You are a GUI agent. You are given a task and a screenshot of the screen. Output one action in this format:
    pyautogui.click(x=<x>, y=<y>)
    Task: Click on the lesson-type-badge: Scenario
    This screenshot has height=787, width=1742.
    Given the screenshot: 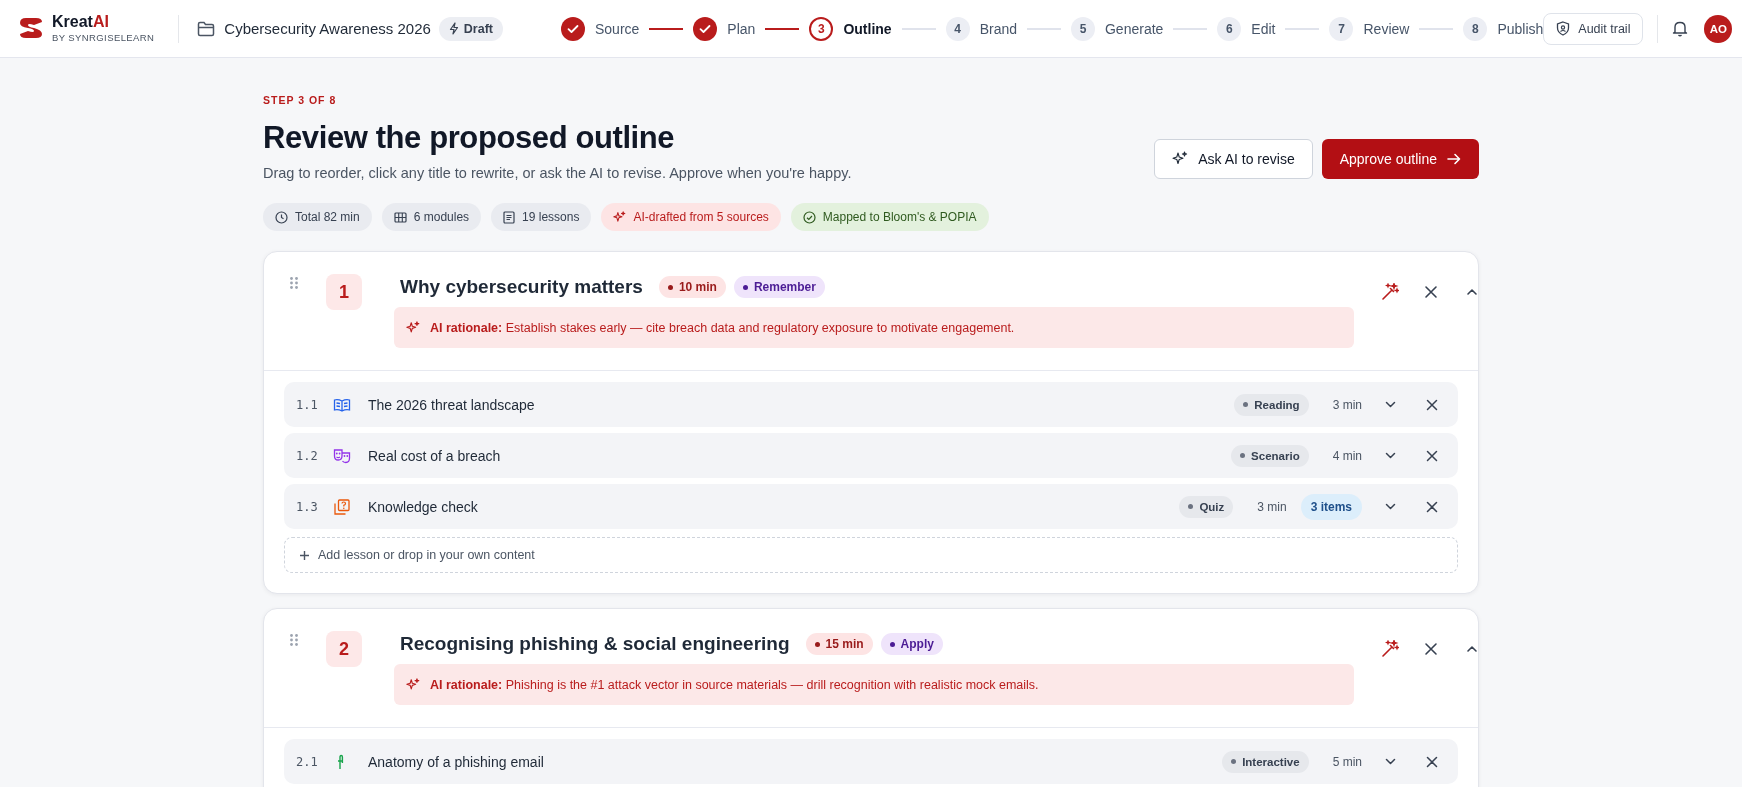 What is the action you would take?
    pyautogui.click(x=1270, y=455)
    